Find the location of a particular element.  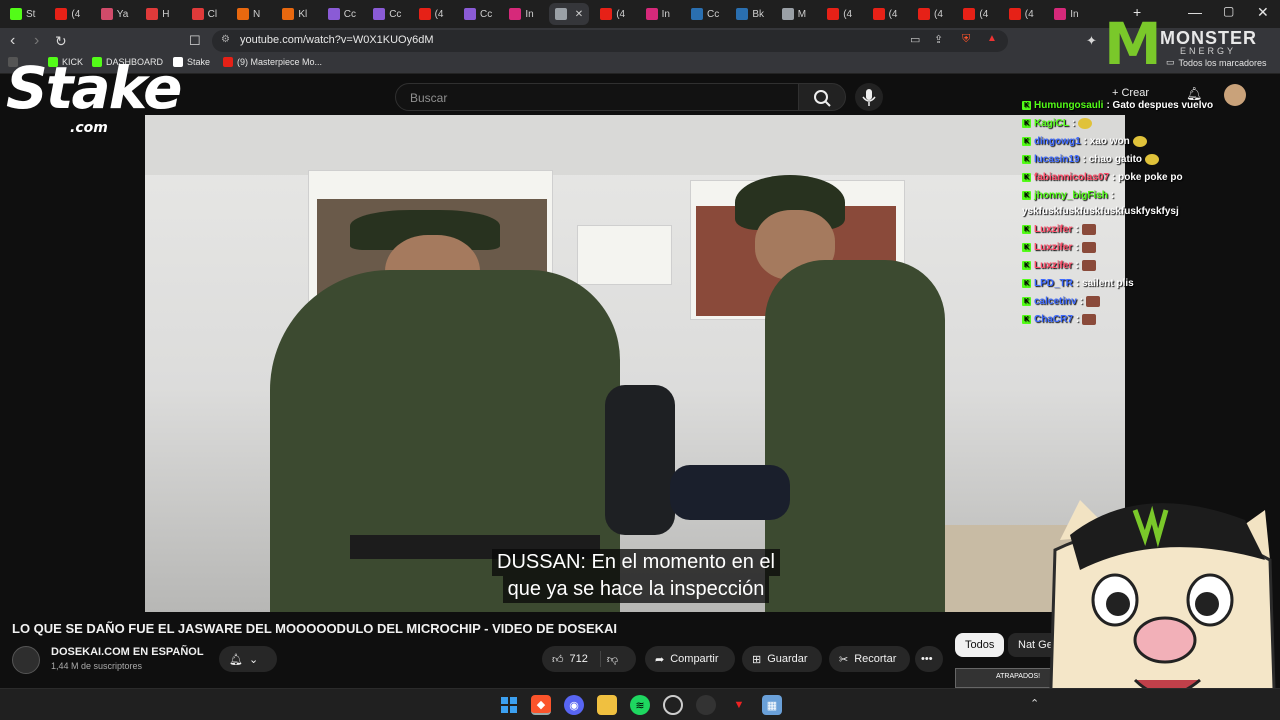

account-avatar is located at coordinates (1235, 95).